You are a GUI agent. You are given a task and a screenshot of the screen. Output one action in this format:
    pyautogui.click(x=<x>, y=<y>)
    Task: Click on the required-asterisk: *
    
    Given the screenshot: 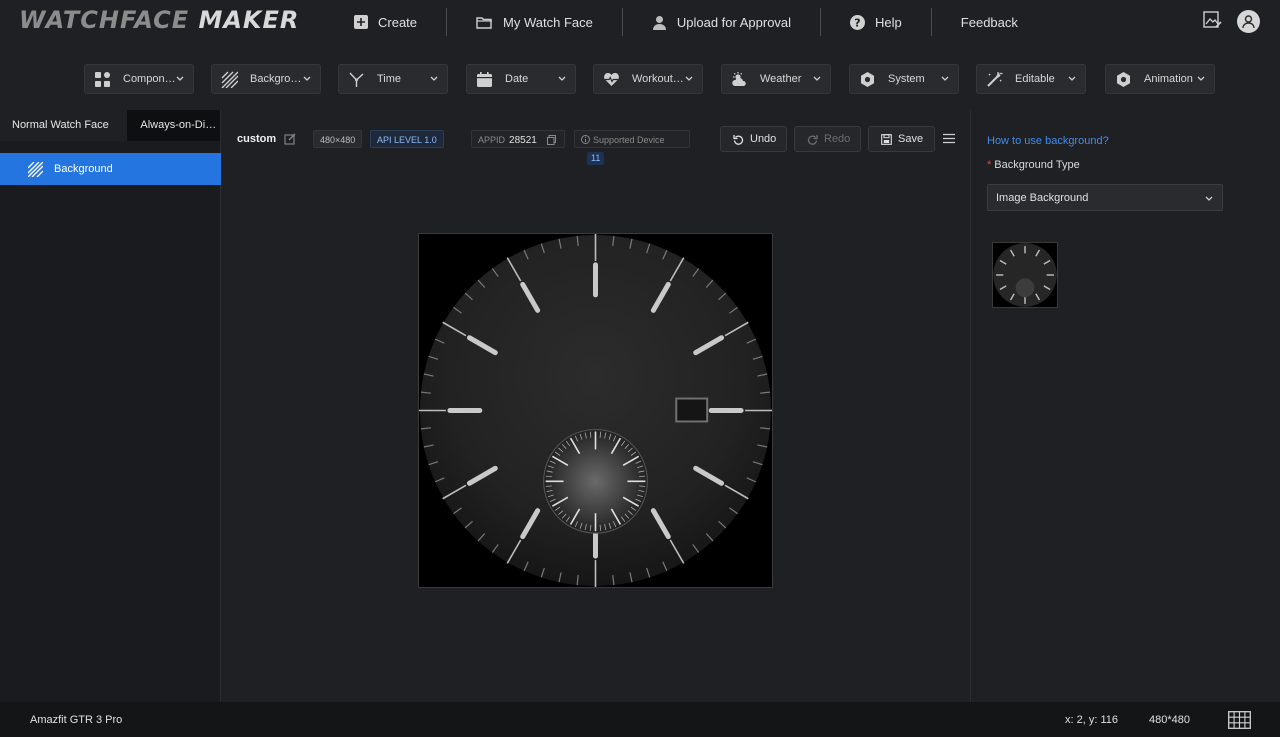 What is the action you would take?
    pyautogui.click(x=989, y=165)
    